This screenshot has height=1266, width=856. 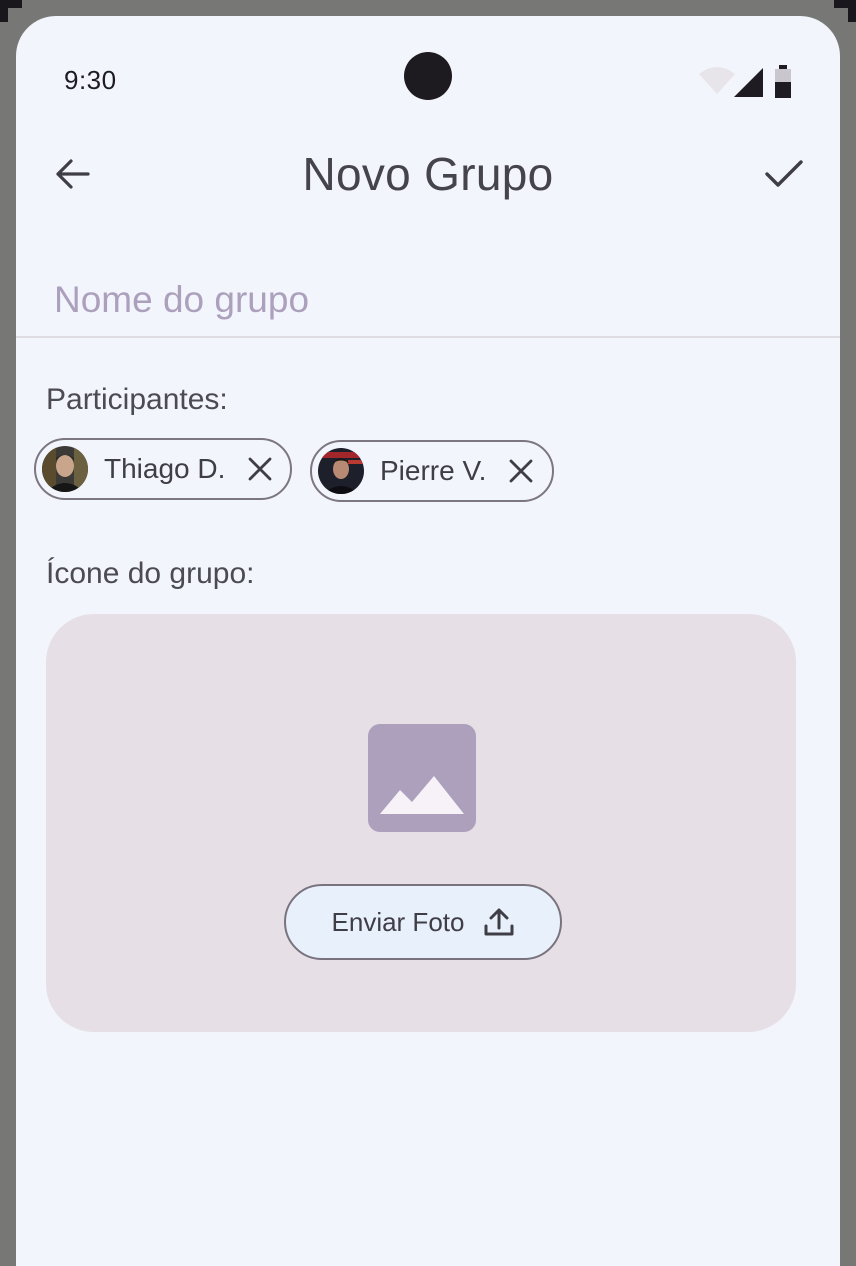 What do you see at coordinates (90, 80) in the screenshot?
I see `status-time: 9:30` at bounding box center [90, 80].